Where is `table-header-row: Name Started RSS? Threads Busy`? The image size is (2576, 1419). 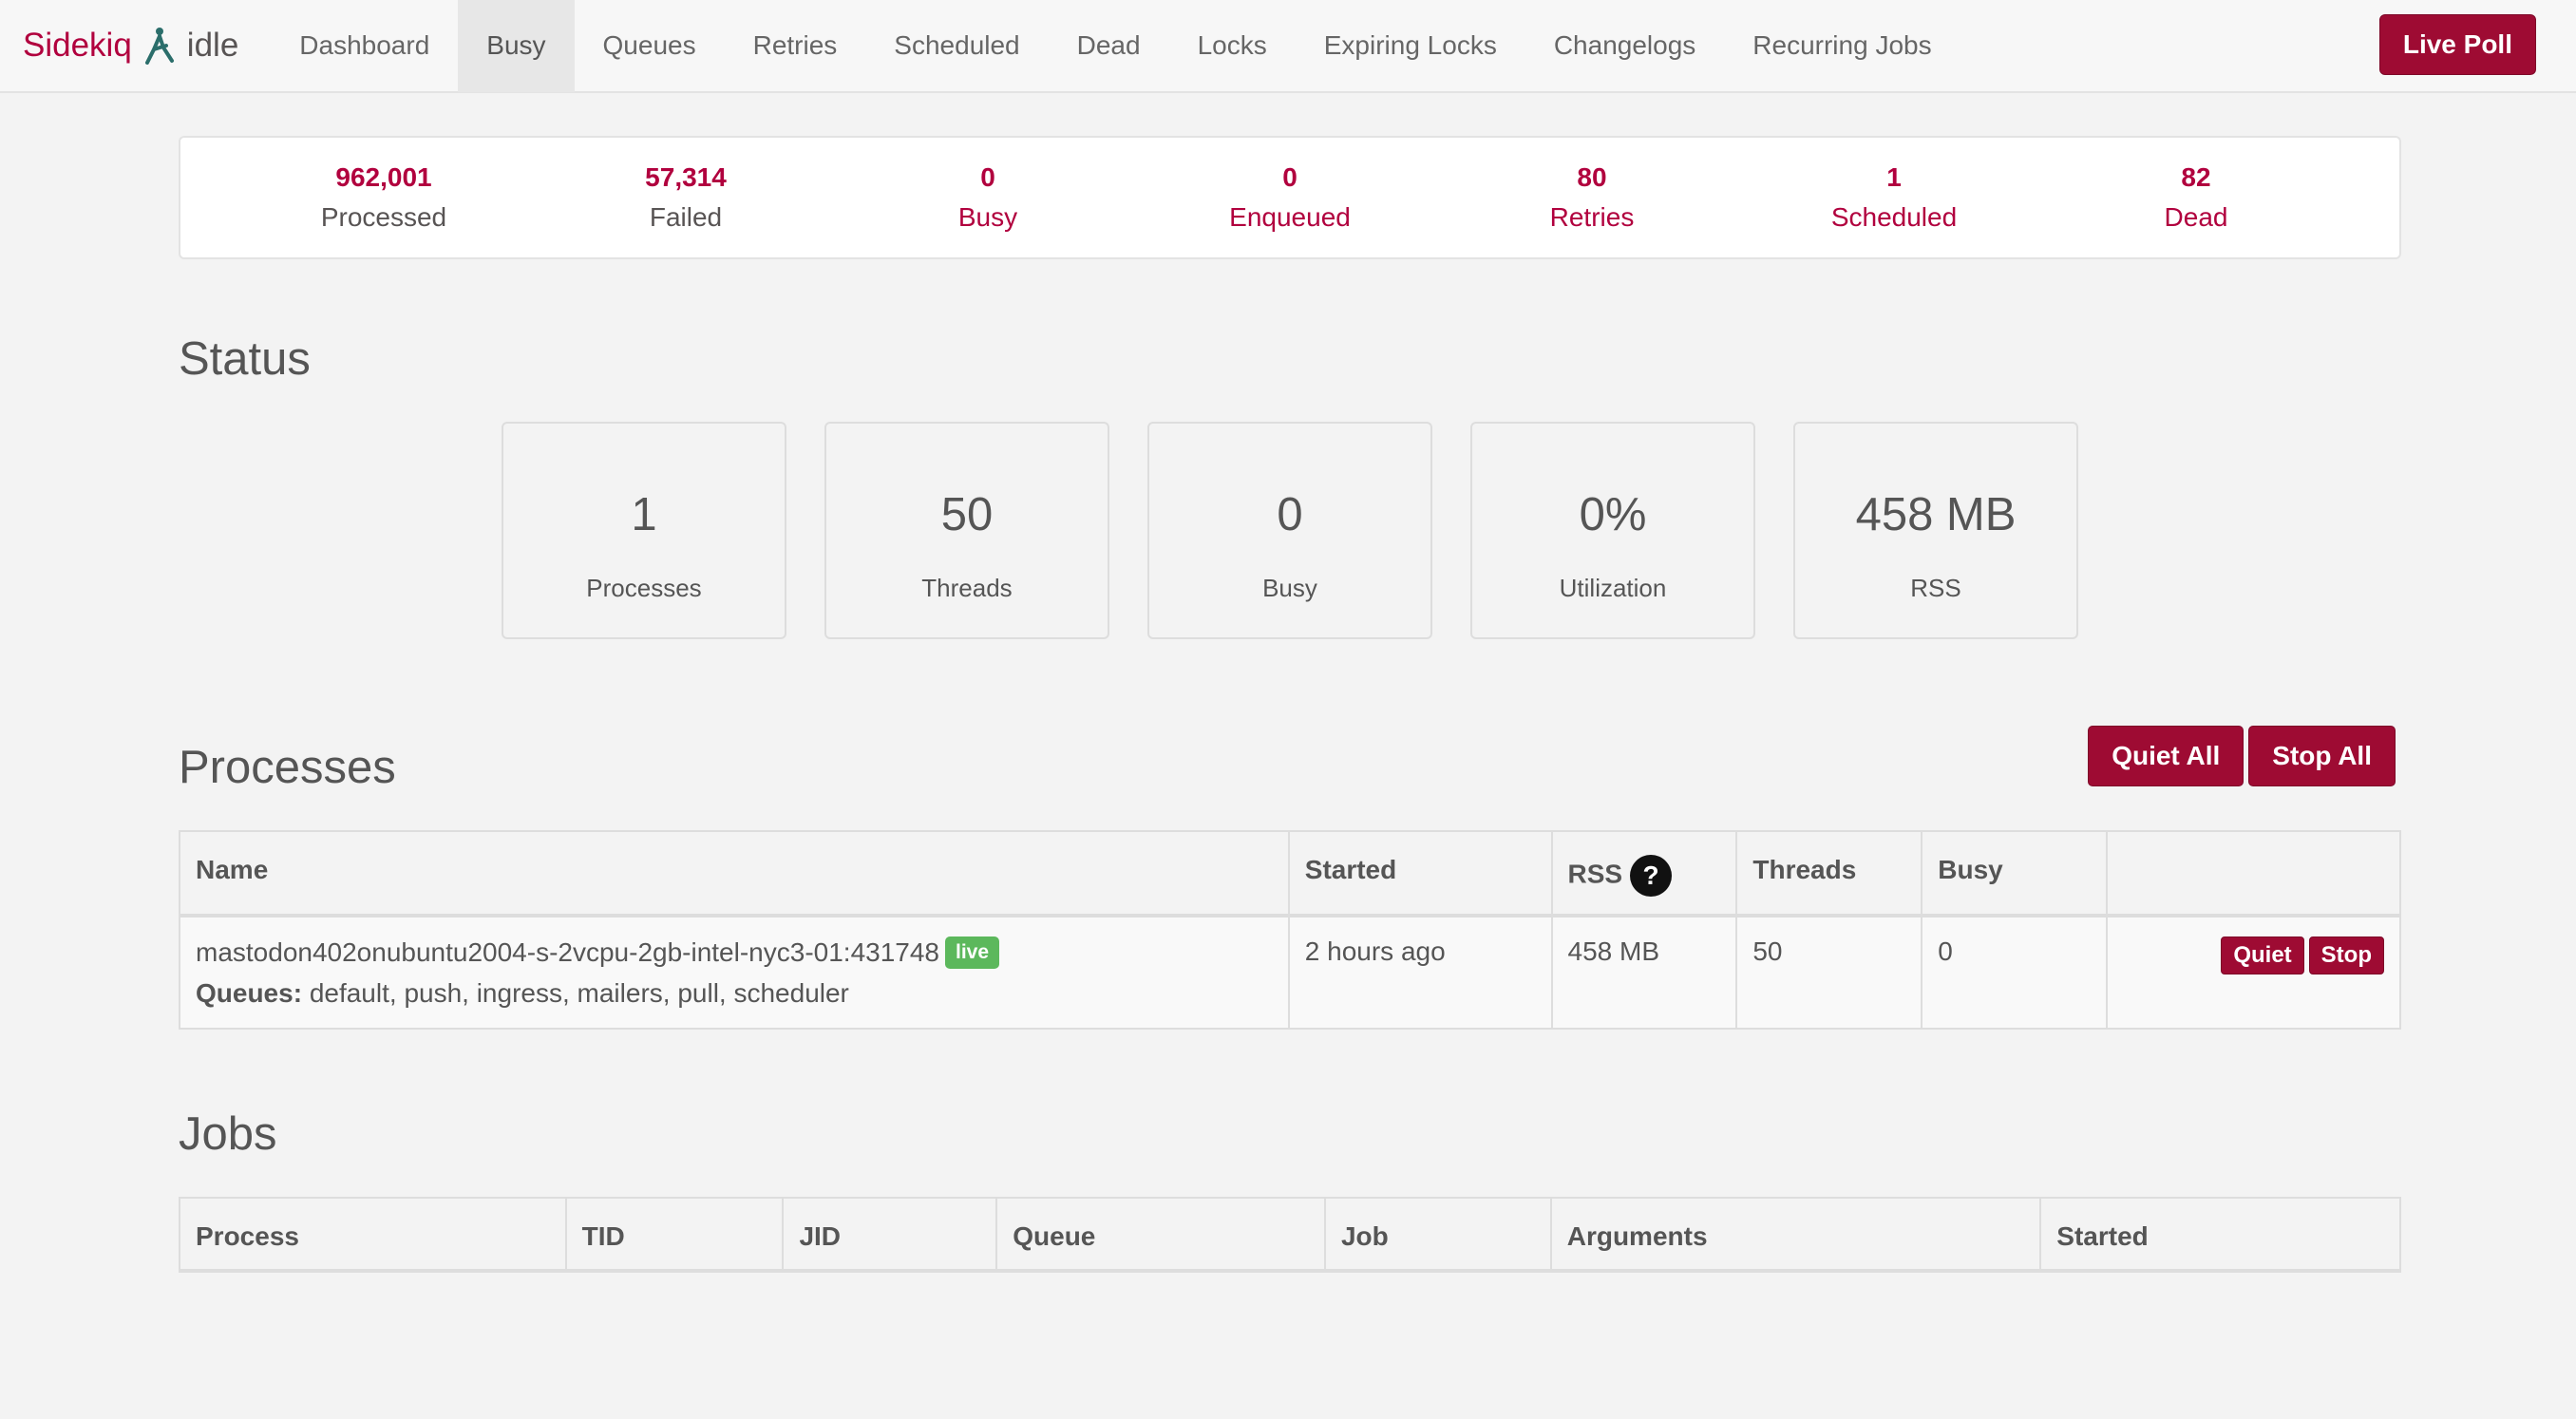 table-header-row: Name Started RSS? Threads Busy is located at coordinates (1290, 874).